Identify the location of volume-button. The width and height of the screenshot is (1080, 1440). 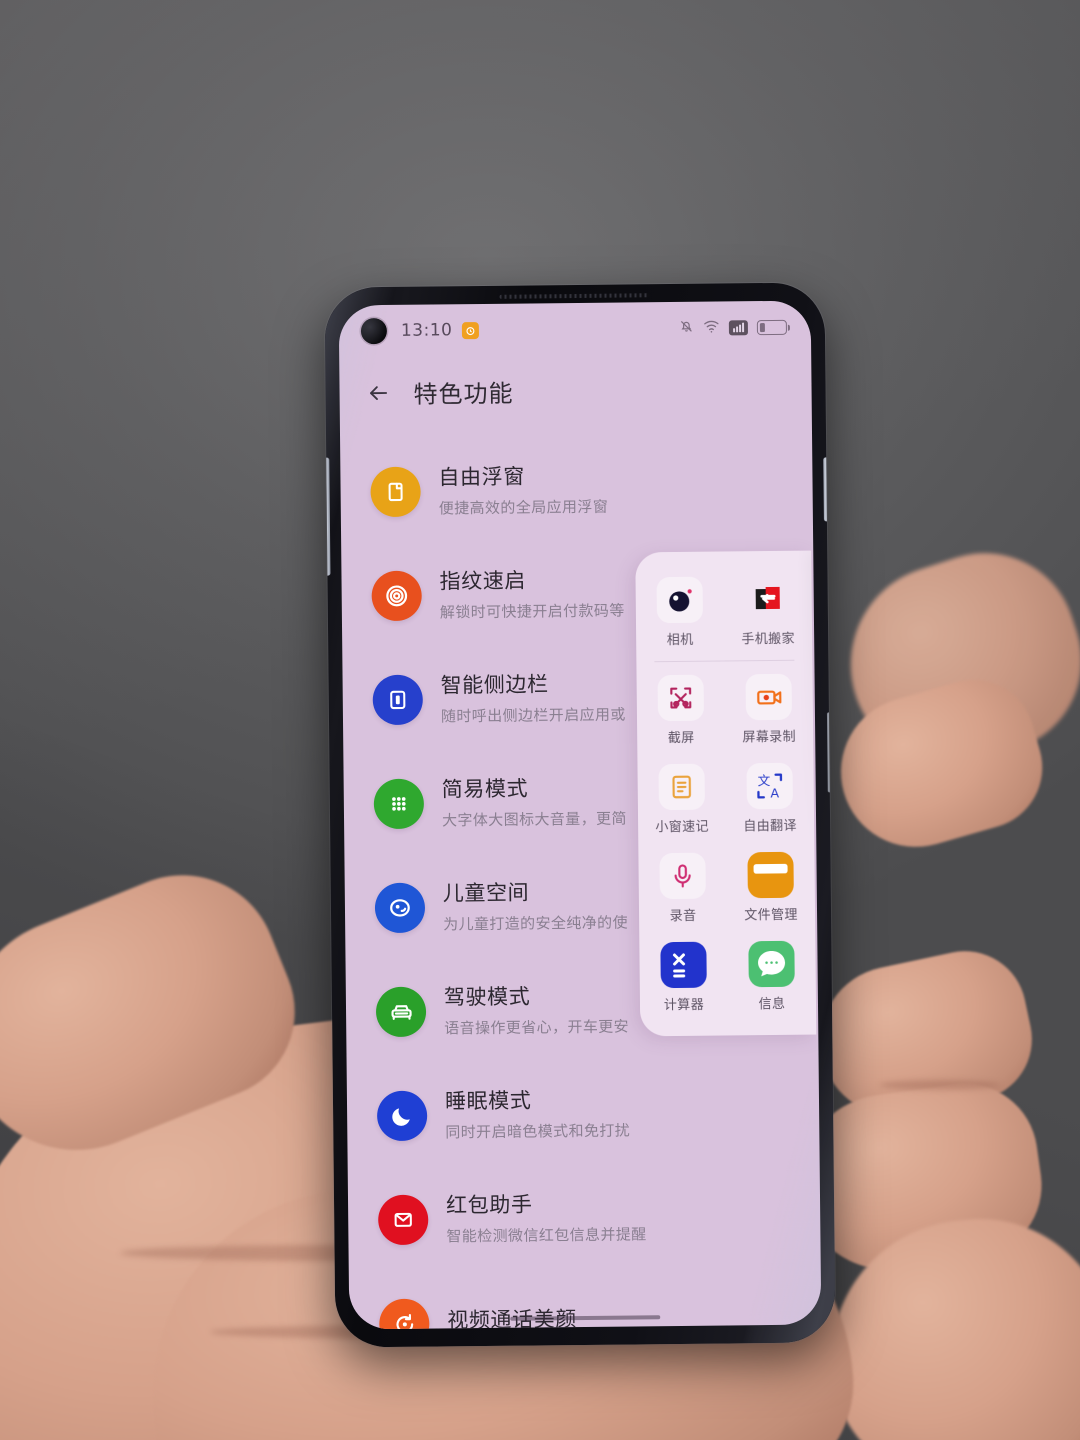
(327, 516).